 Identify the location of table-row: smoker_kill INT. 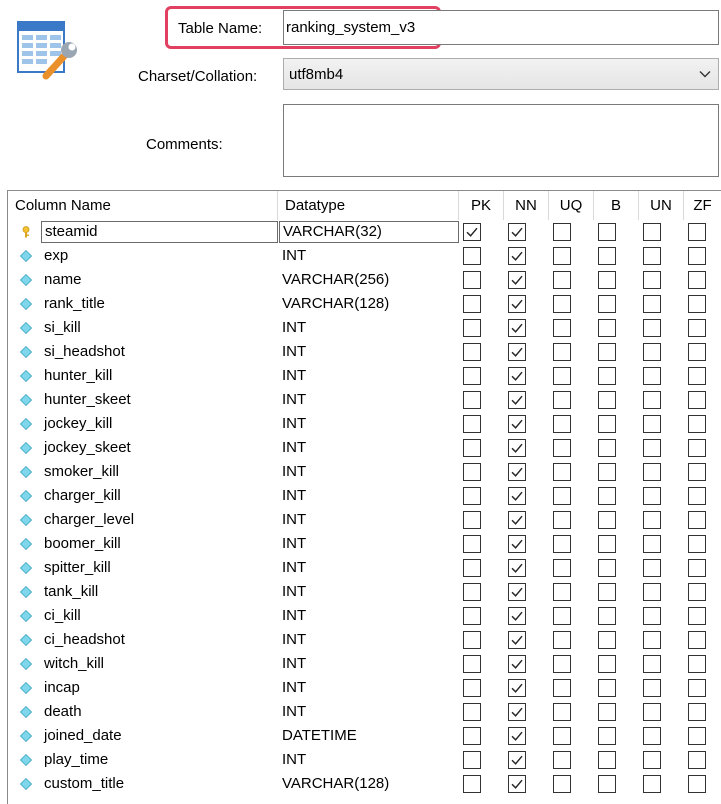
(364, 472).